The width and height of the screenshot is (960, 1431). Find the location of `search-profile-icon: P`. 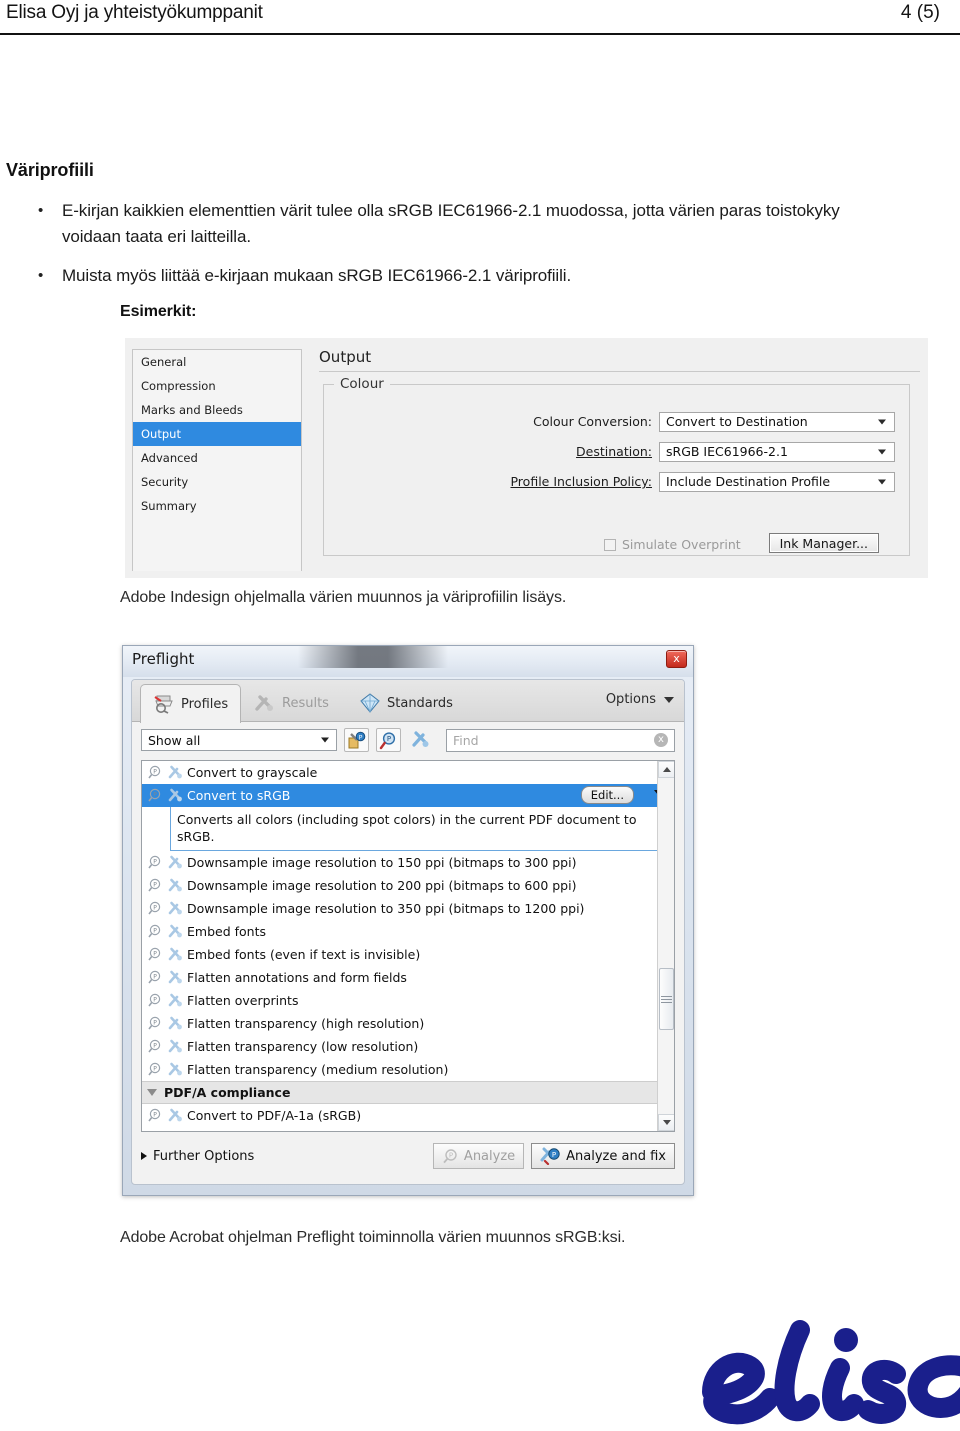

search-profile-icon: P is located at coordinates (388, 740).